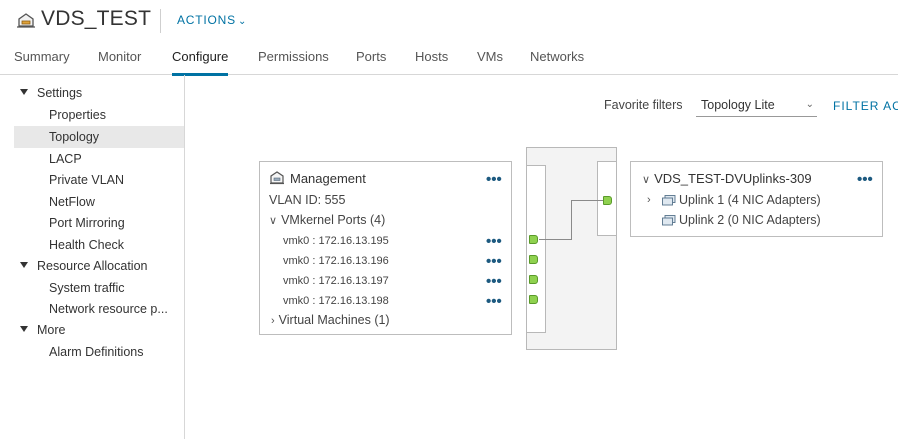  I want to click on actions-menu-button: ACTIONS ⌄, so click(212, 20).